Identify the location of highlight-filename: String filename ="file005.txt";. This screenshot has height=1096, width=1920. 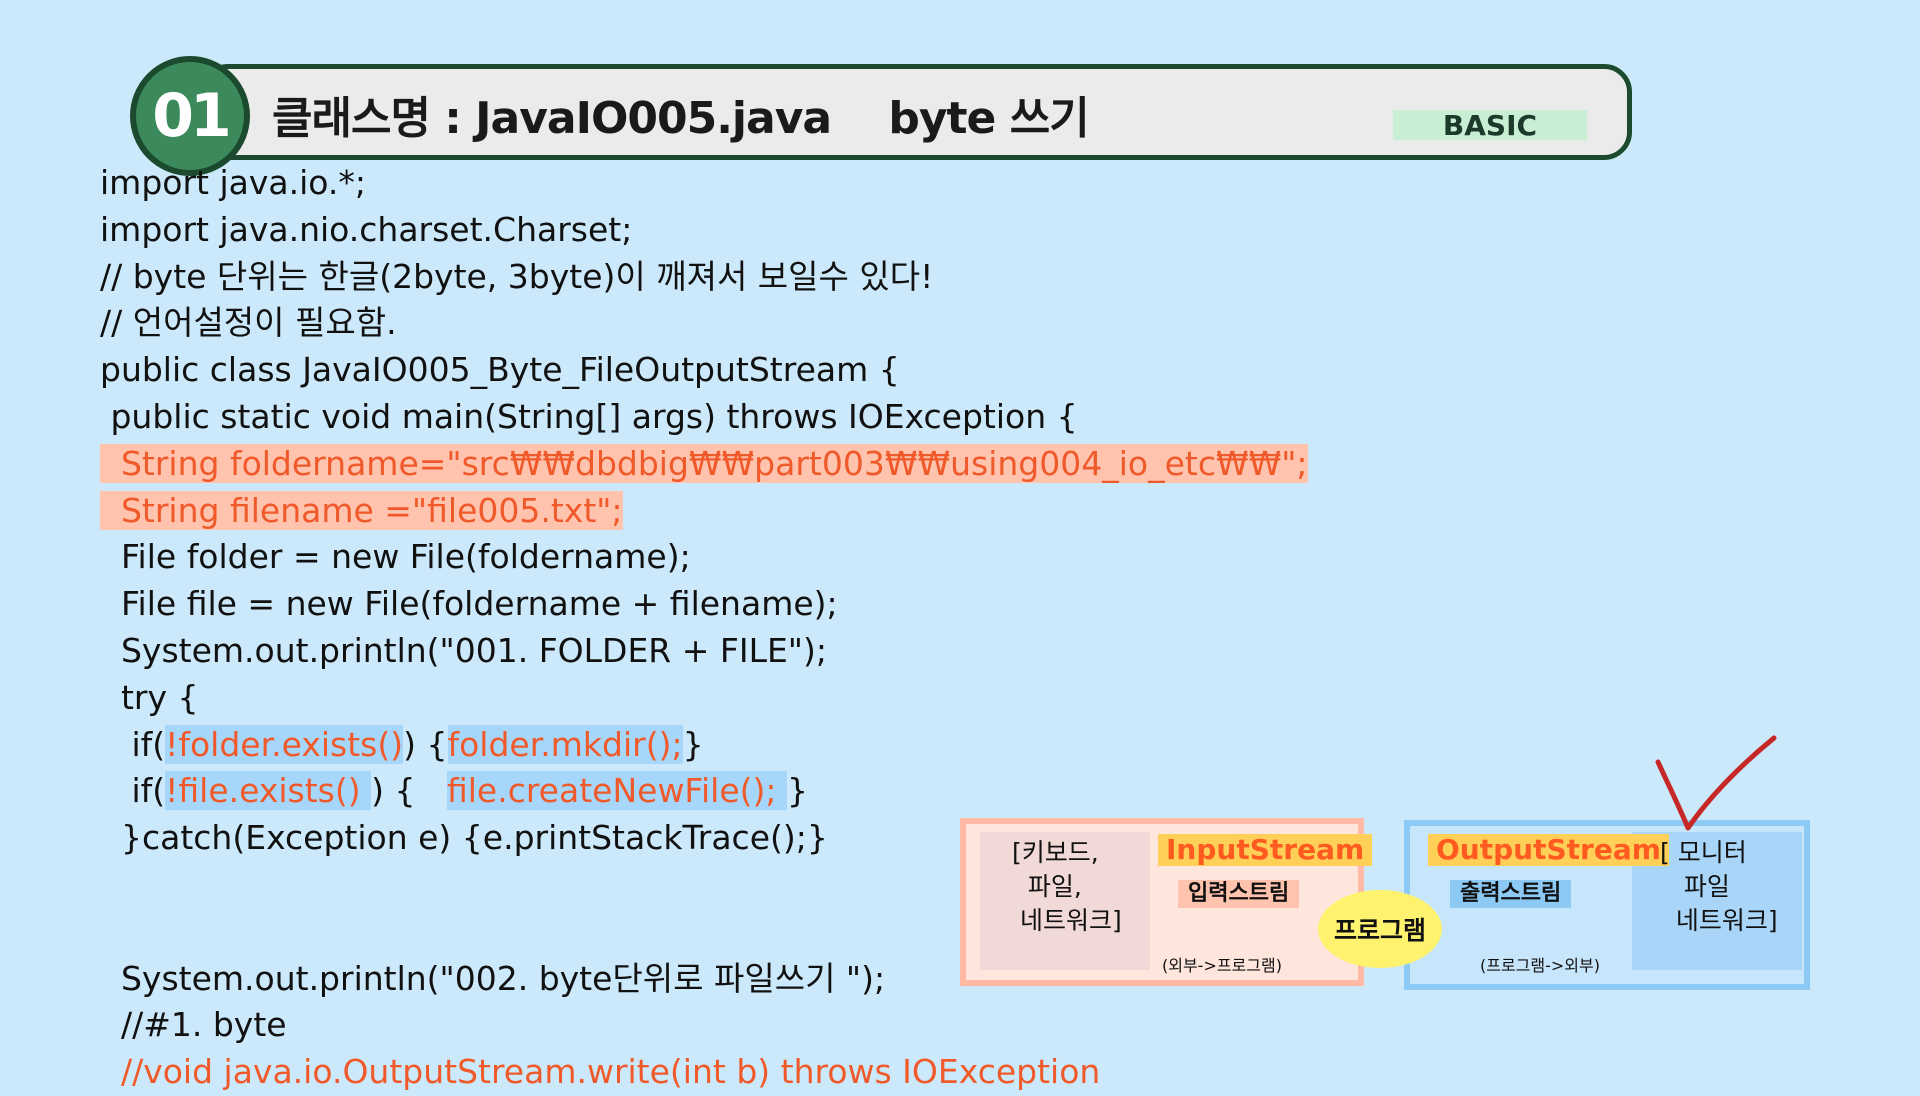
(361, 510).